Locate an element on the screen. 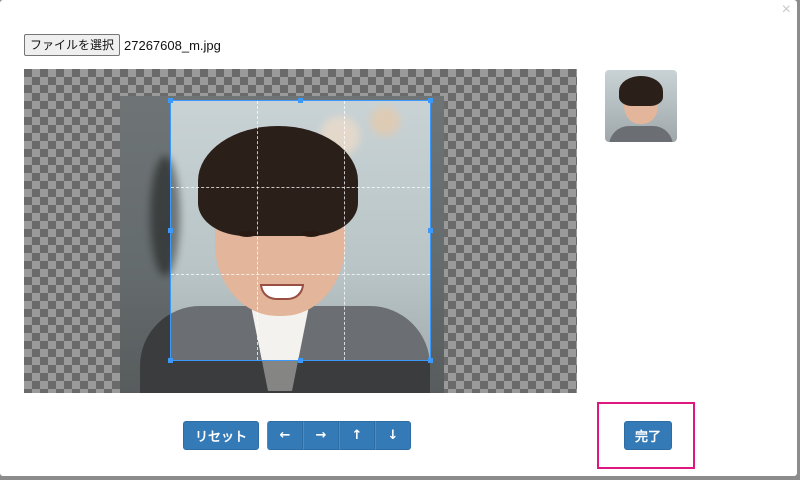  crop-dim-right is located at coordinates (437, 244).